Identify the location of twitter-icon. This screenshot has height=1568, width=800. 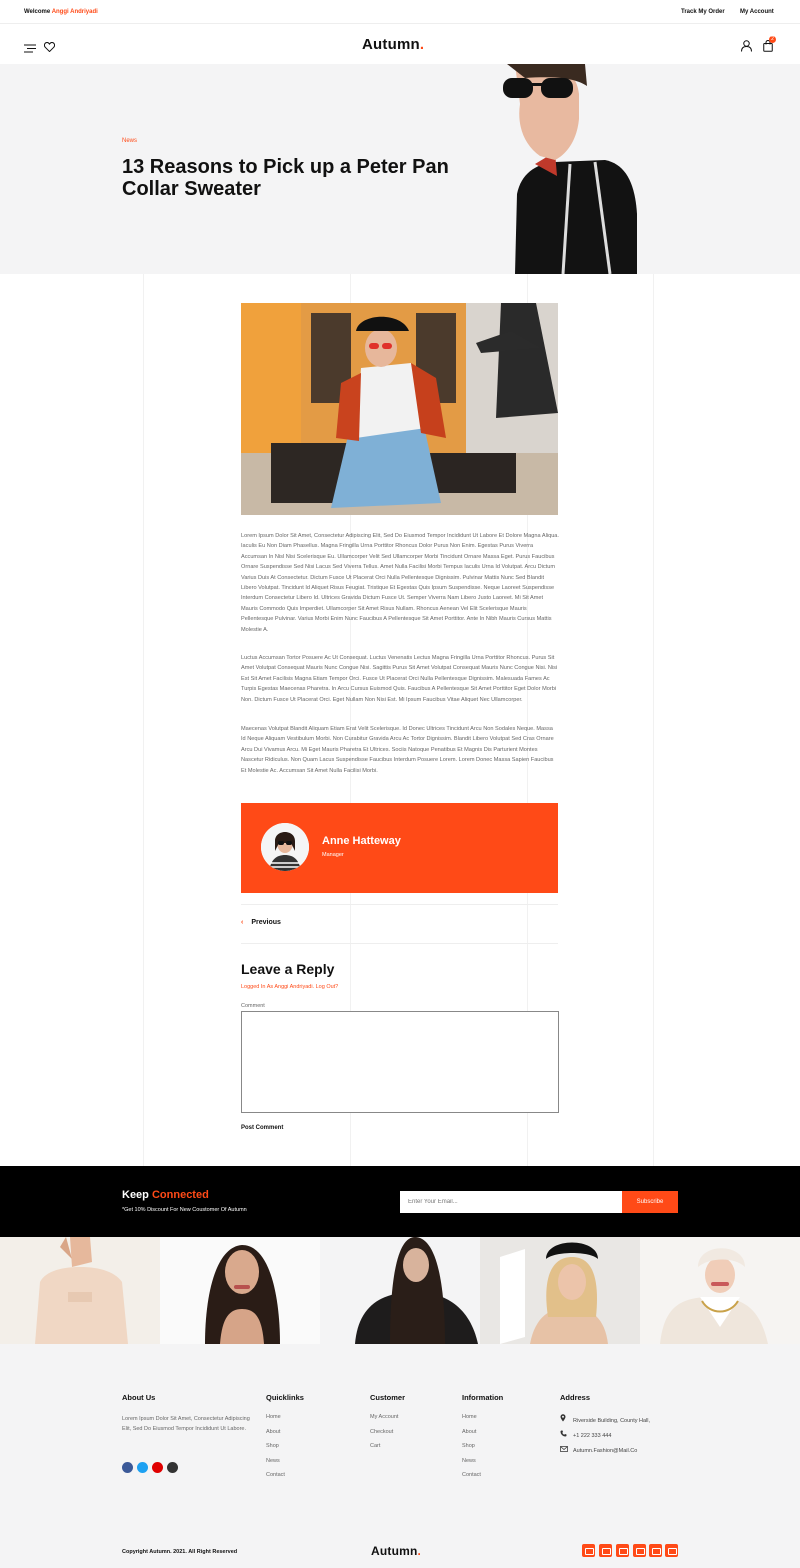
(142, 1467).